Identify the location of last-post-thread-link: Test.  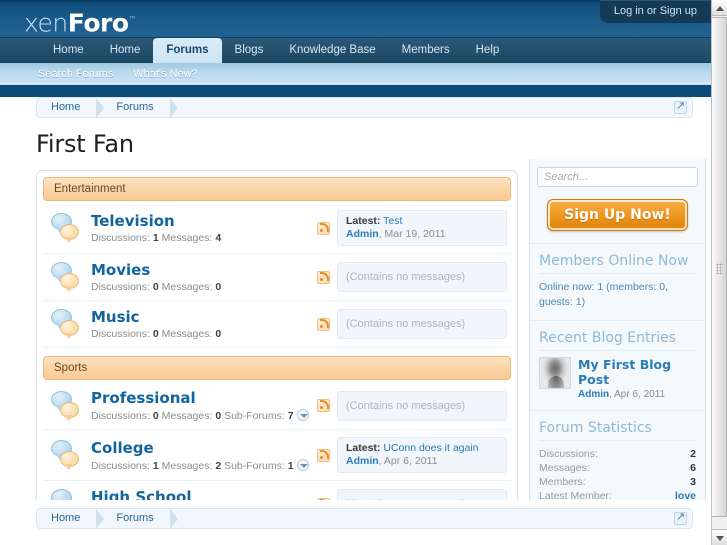
(392, 221).